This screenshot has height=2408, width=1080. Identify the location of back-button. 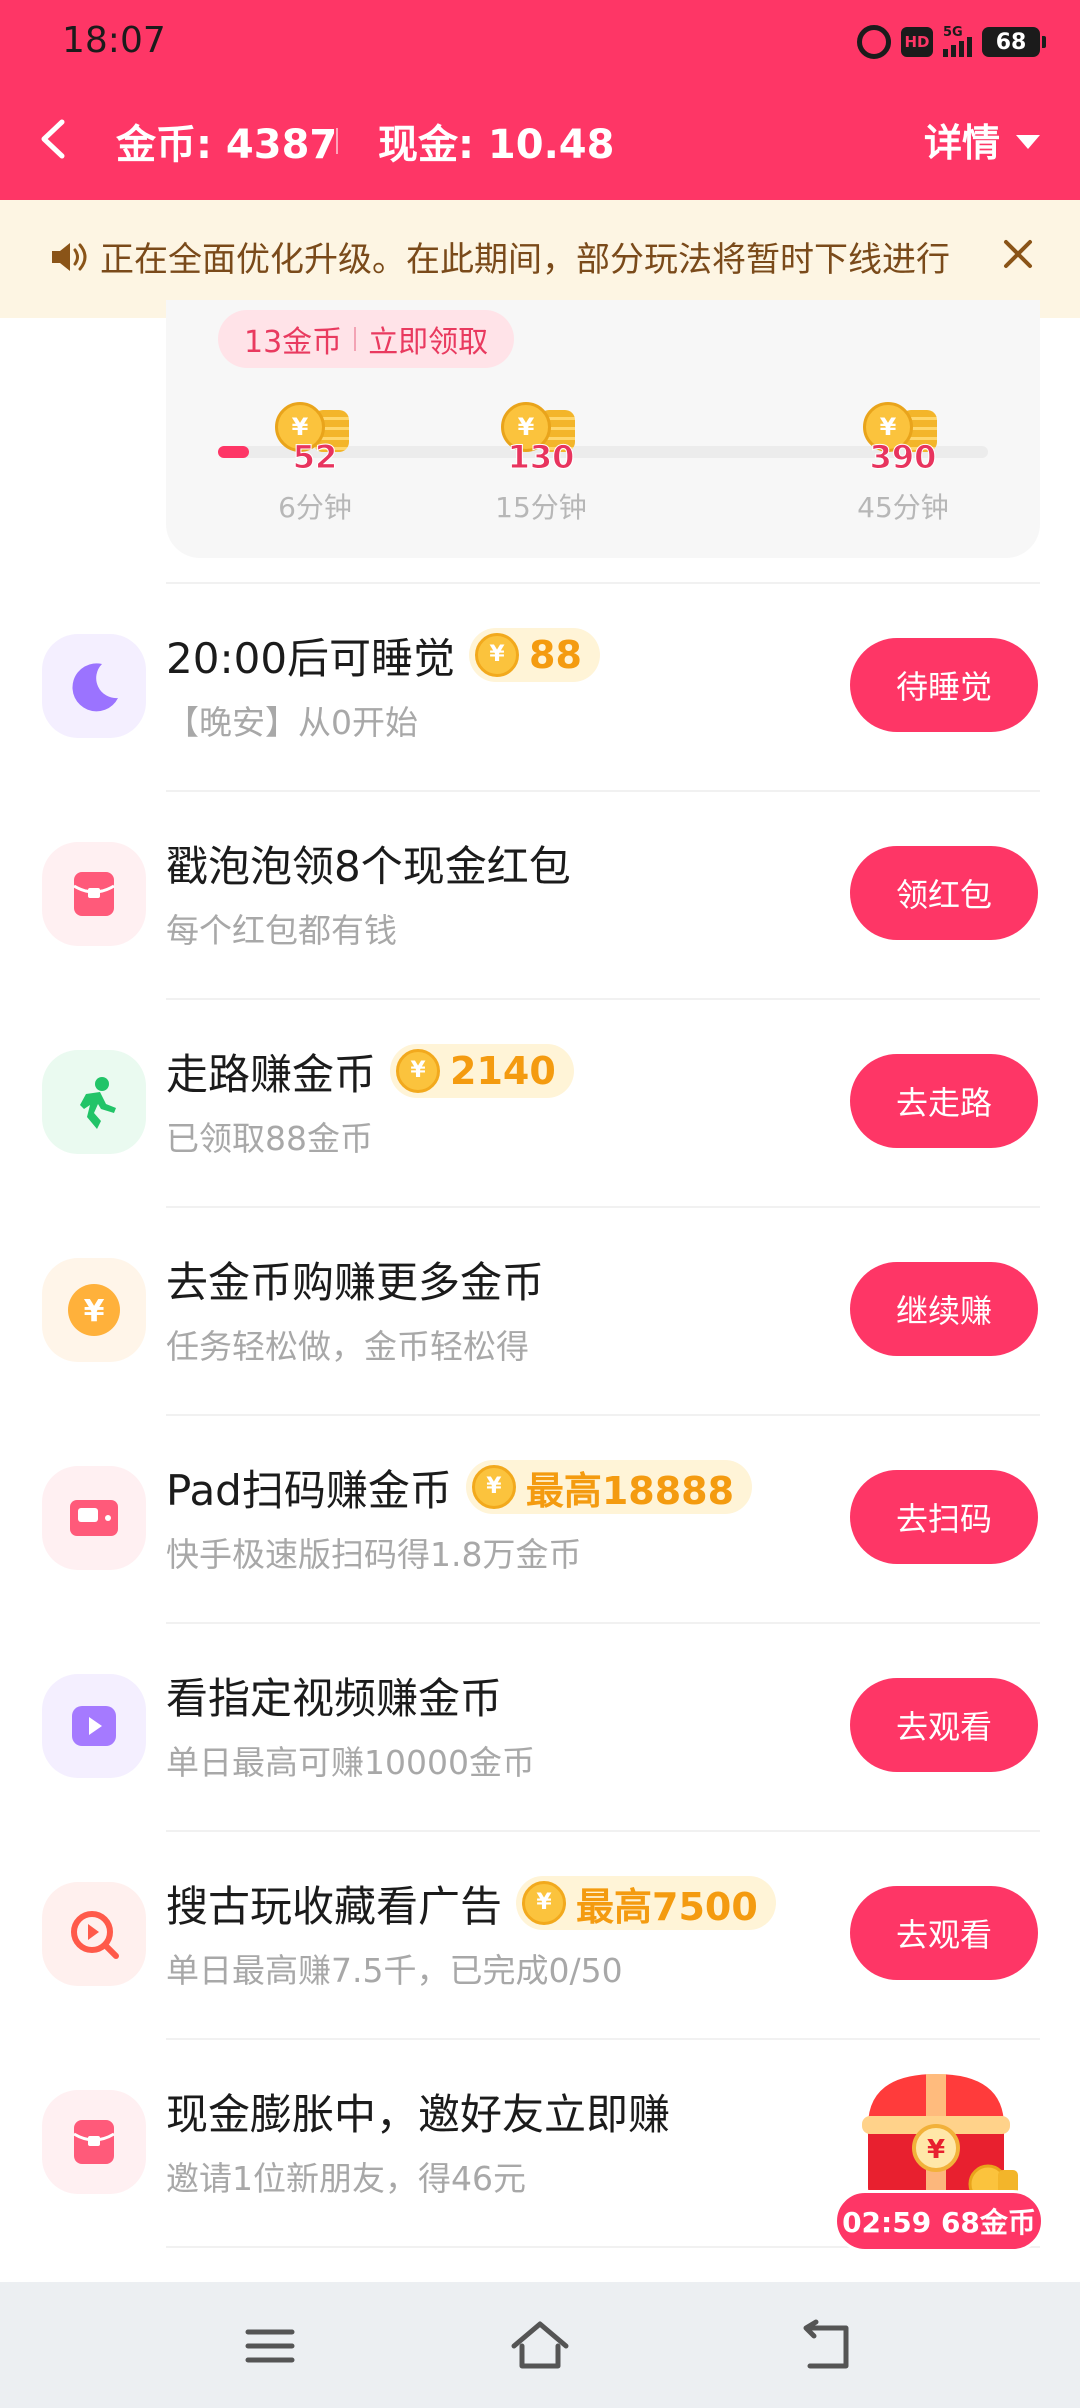
(55, 139).